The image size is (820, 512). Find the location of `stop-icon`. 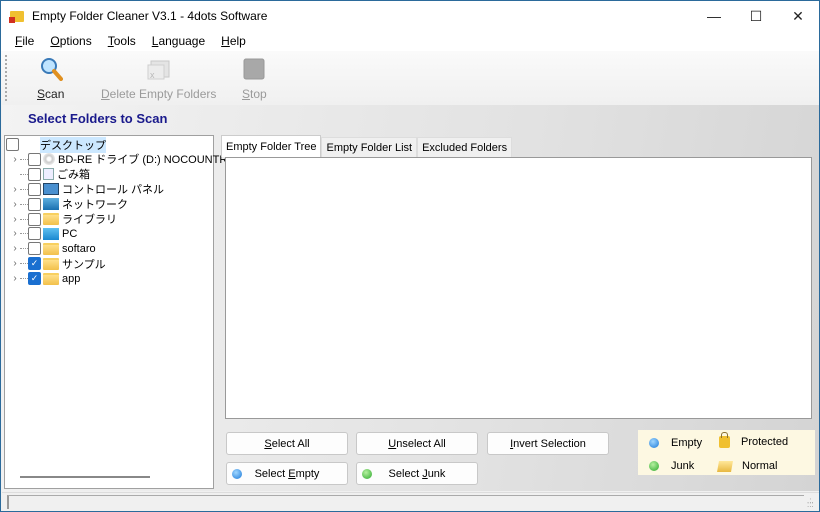

stop-icon is located at coordinates (254, 69).